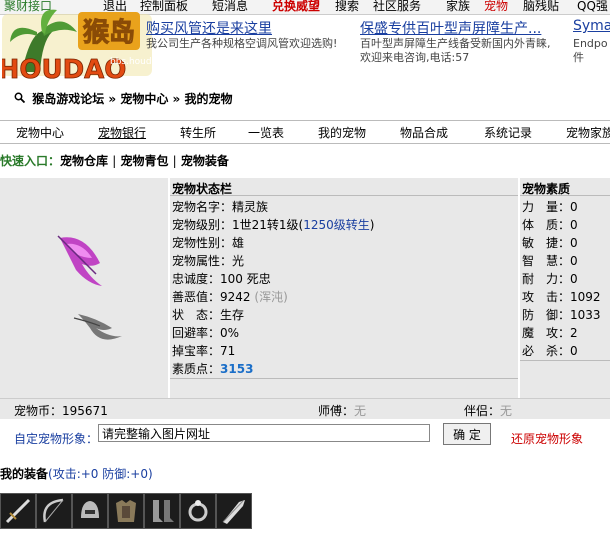  What do you see at coordinates (541, 7) in the screenshot?
I see `top-menu-item: 脑残贴` at bounding box center [541, 7].